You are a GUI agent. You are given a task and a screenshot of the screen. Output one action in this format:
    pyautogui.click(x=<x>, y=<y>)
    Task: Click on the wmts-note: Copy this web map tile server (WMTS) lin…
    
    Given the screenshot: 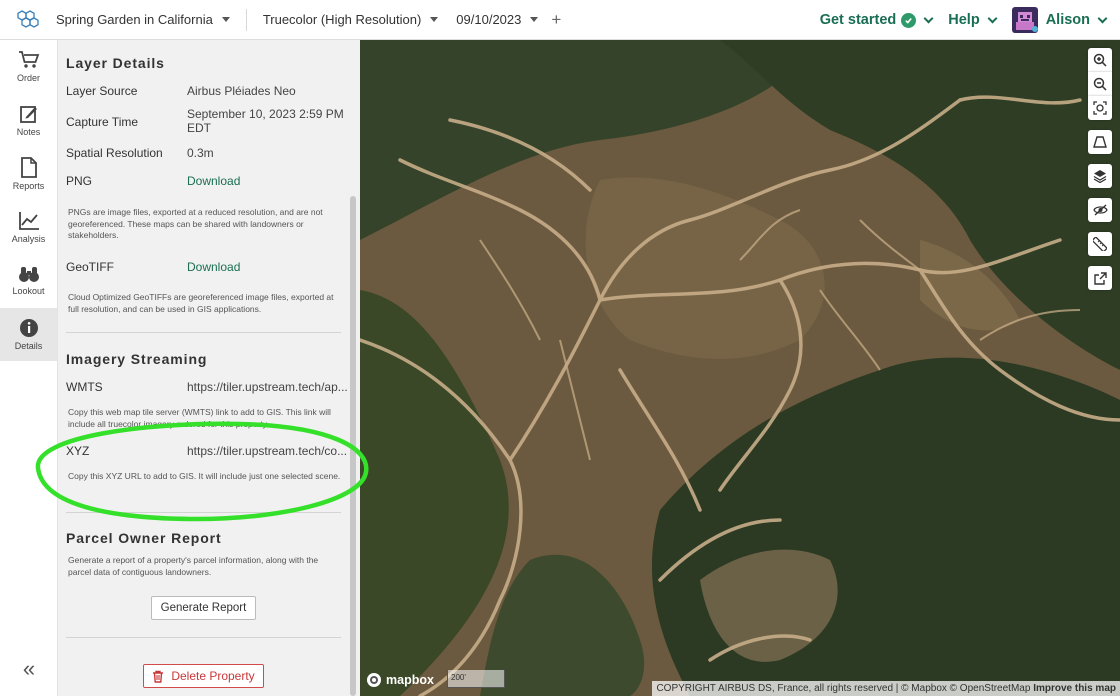 What is the action you would take?
    pyautogui.click(x=199, y=418)
    